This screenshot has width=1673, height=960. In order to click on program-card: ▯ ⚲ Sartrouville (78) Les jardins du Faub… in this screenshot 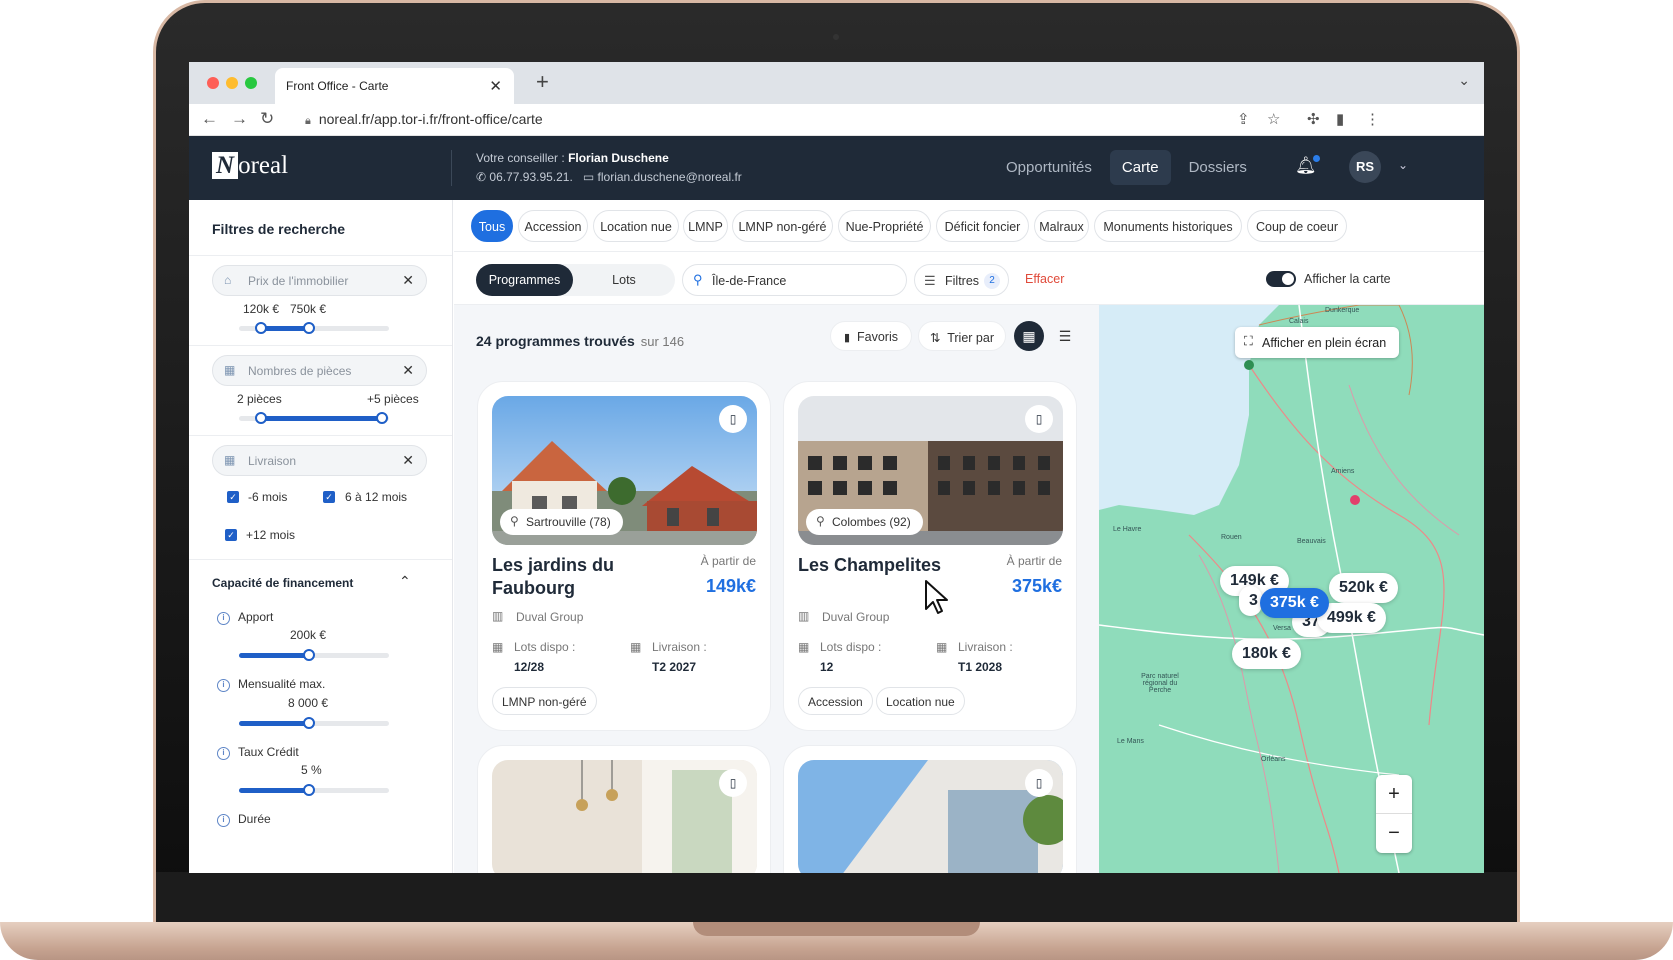, I will do `click(624, 556)`.